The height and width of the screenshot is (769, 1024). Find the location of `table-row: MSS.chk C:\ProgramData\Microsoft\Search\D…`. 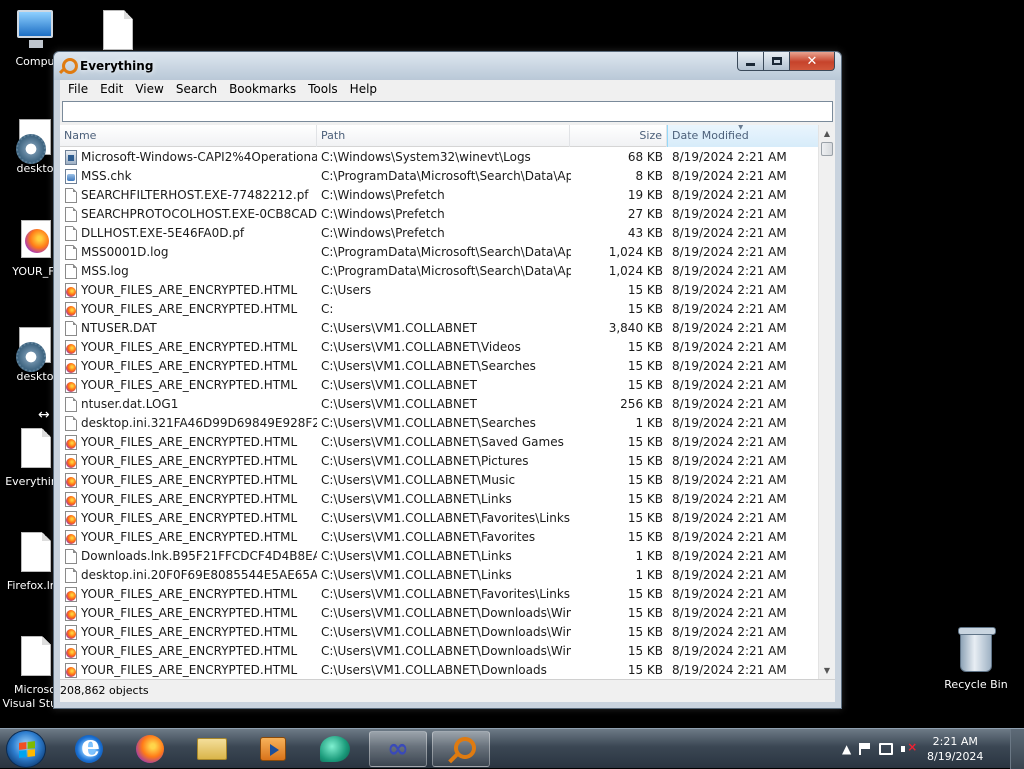

table-row: MSS.chk C:\ProgramData\Microsoft\Search\D… is located at coordinates (440, 176).